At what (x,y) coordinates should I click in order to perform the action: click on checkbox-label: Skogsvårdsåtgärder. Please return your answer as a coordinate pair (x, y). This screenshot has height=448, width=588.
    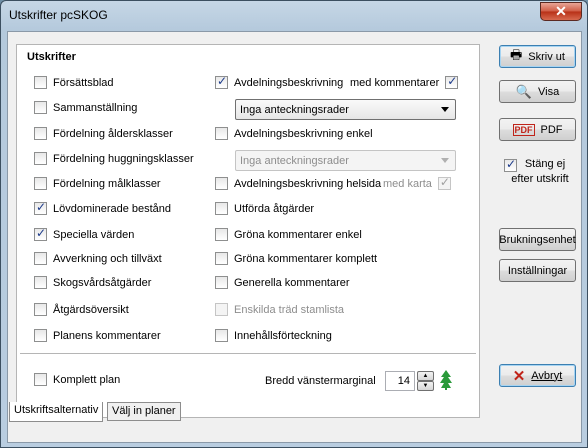
    Looking at the image, I should click on (102, 282).